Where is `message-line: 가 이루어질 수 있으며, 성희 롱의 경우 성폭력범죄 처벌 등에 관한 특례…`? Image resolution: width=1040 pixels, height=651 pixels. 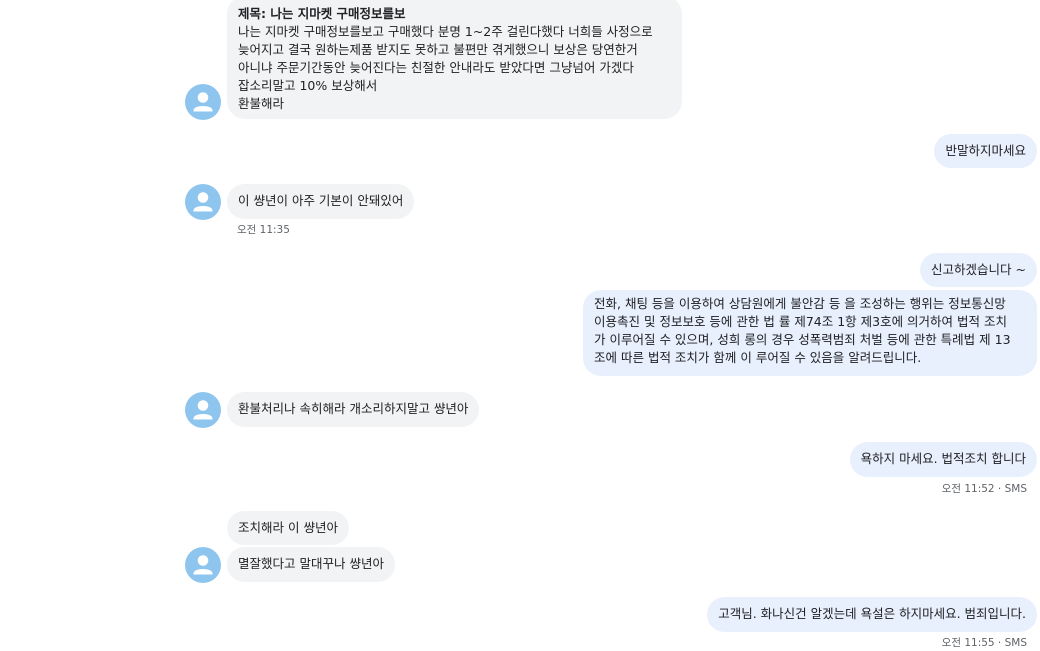 message-line: 가 이루어질 수 있으며, 성희 롱의 경우 성폭력범죄 처벌 등에 관한 특례… is located at coordinates (802, 339).